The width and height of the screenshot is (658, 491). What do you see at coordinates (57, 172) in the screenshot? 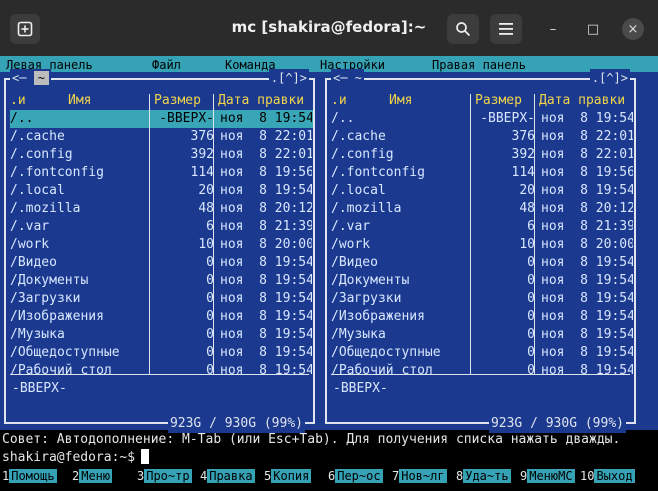
I see `file-name: /.fontconfig` at bounding box center [57, 172].